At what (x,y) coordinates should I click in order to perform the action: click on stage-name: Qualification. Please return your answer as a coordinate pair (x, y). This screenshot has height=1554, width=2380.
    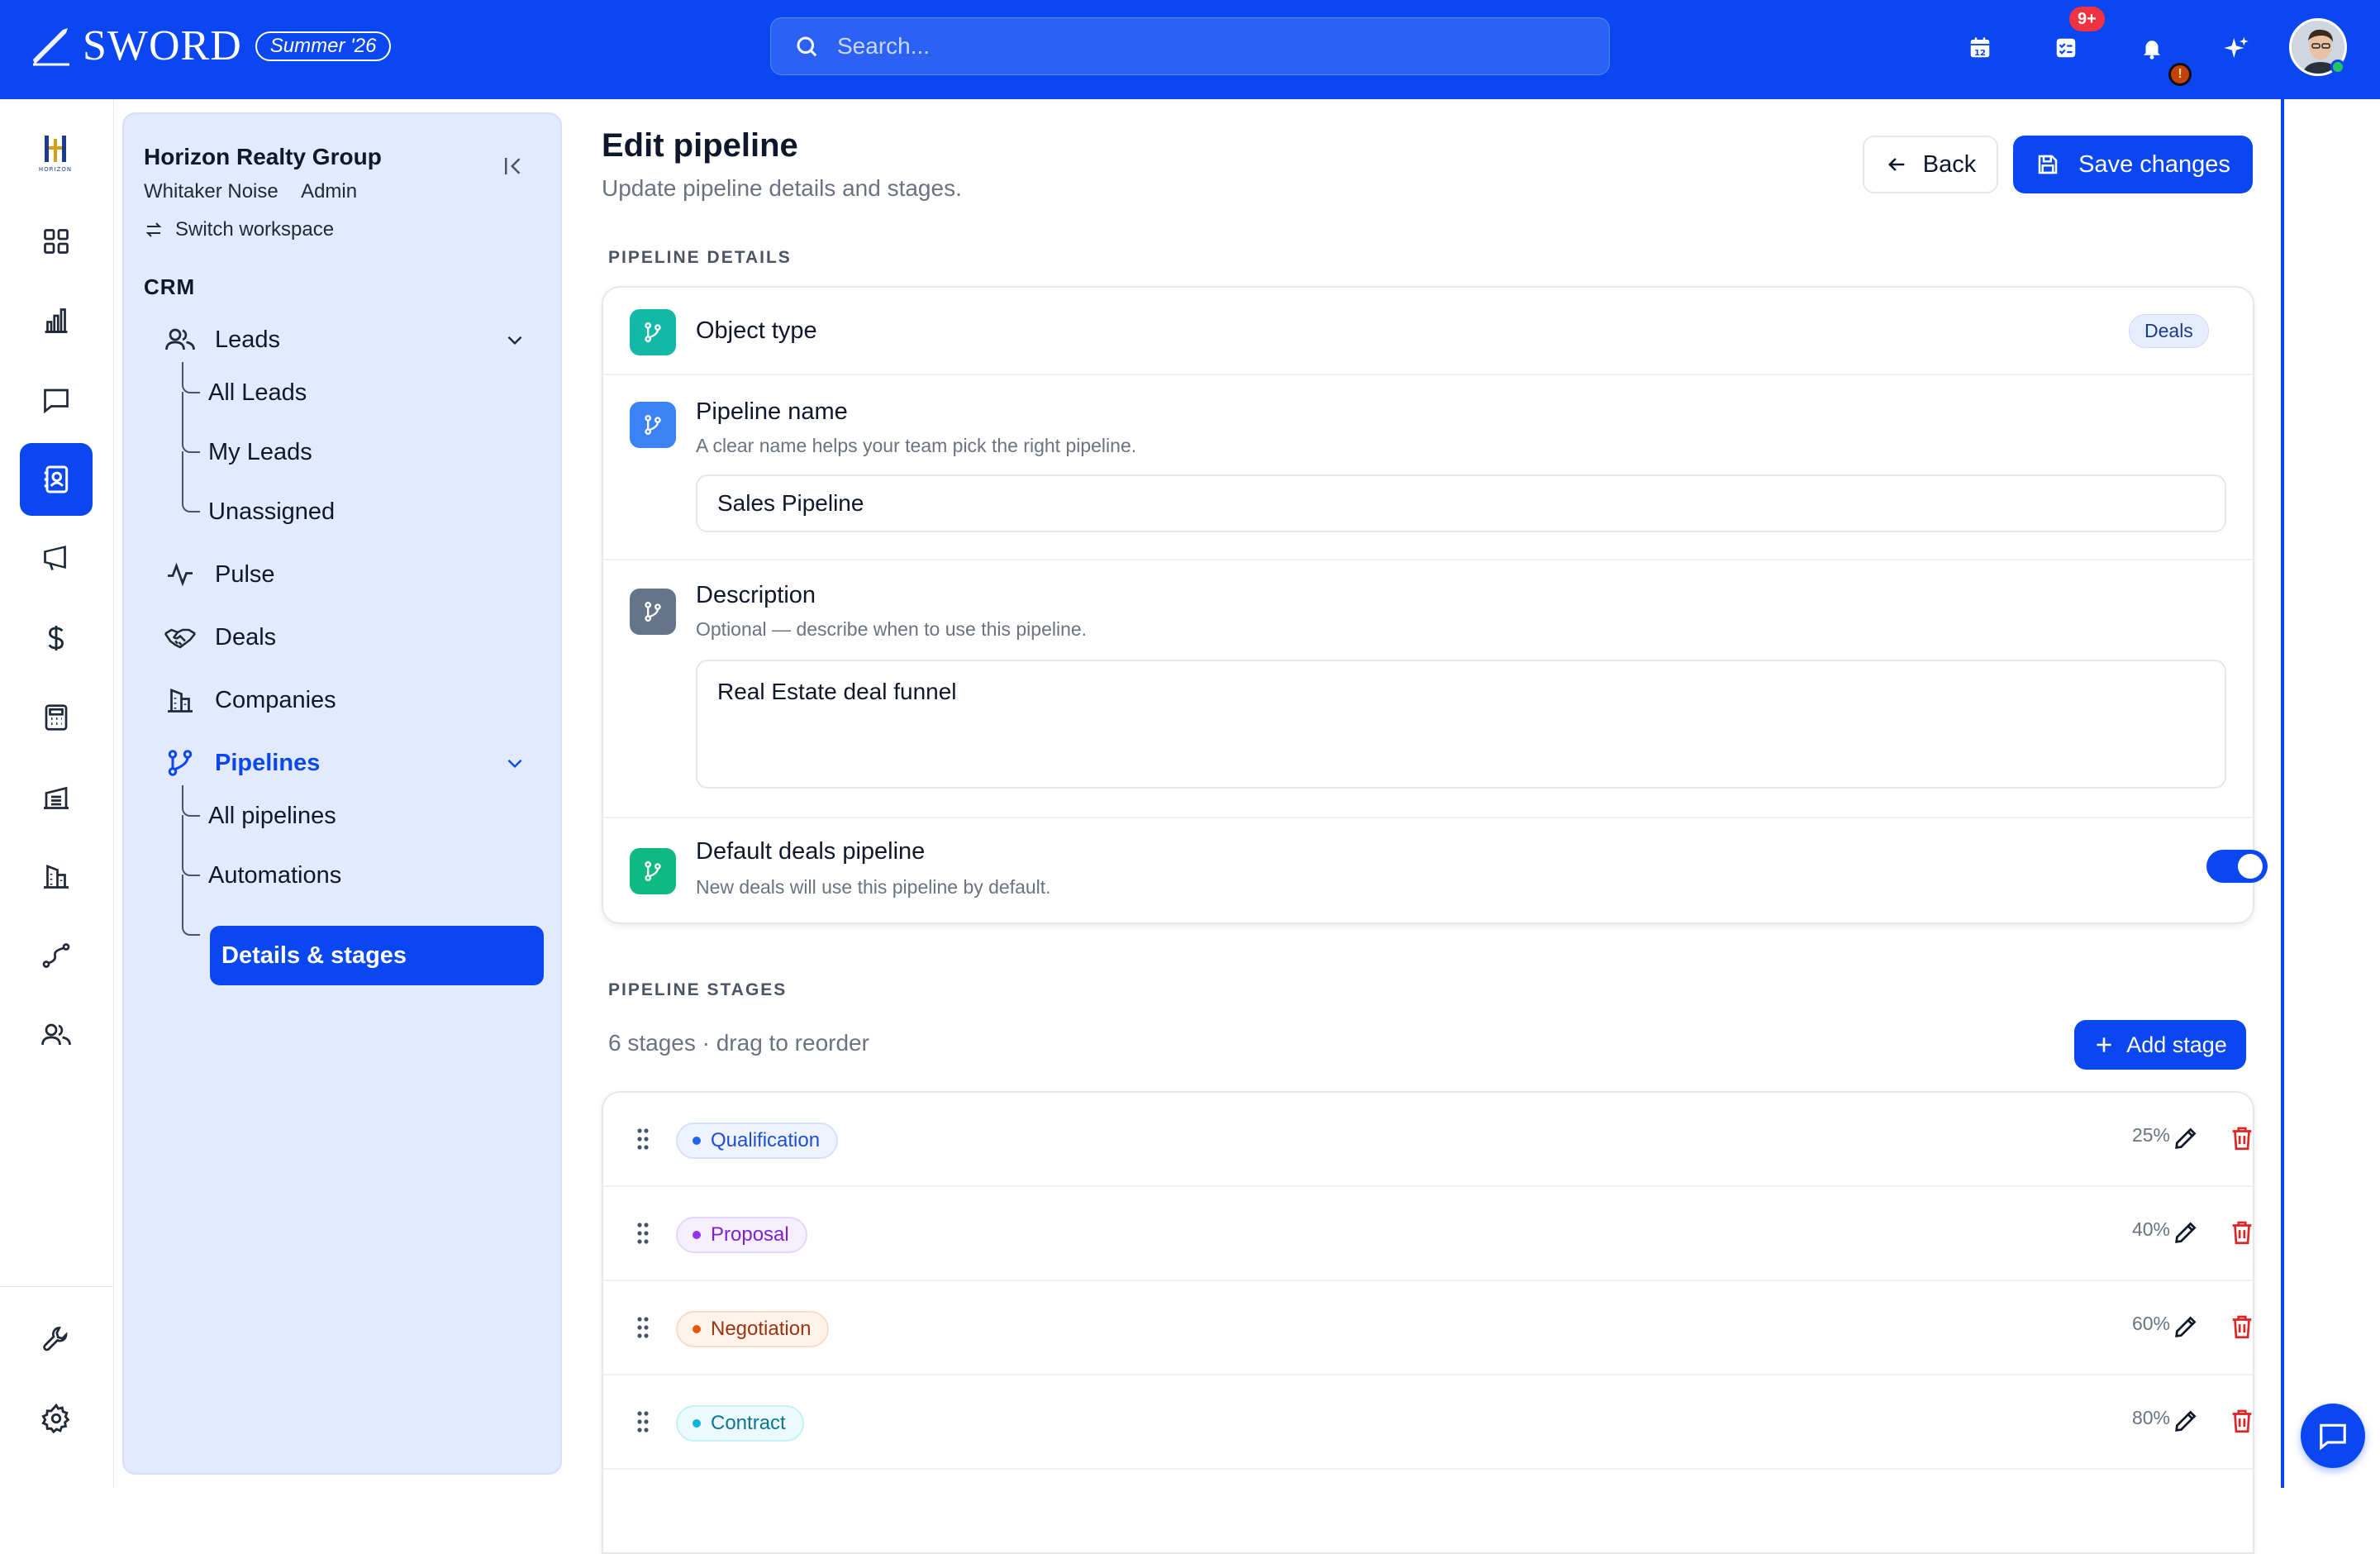
    Looking at the image, I should click on (766, 1140).